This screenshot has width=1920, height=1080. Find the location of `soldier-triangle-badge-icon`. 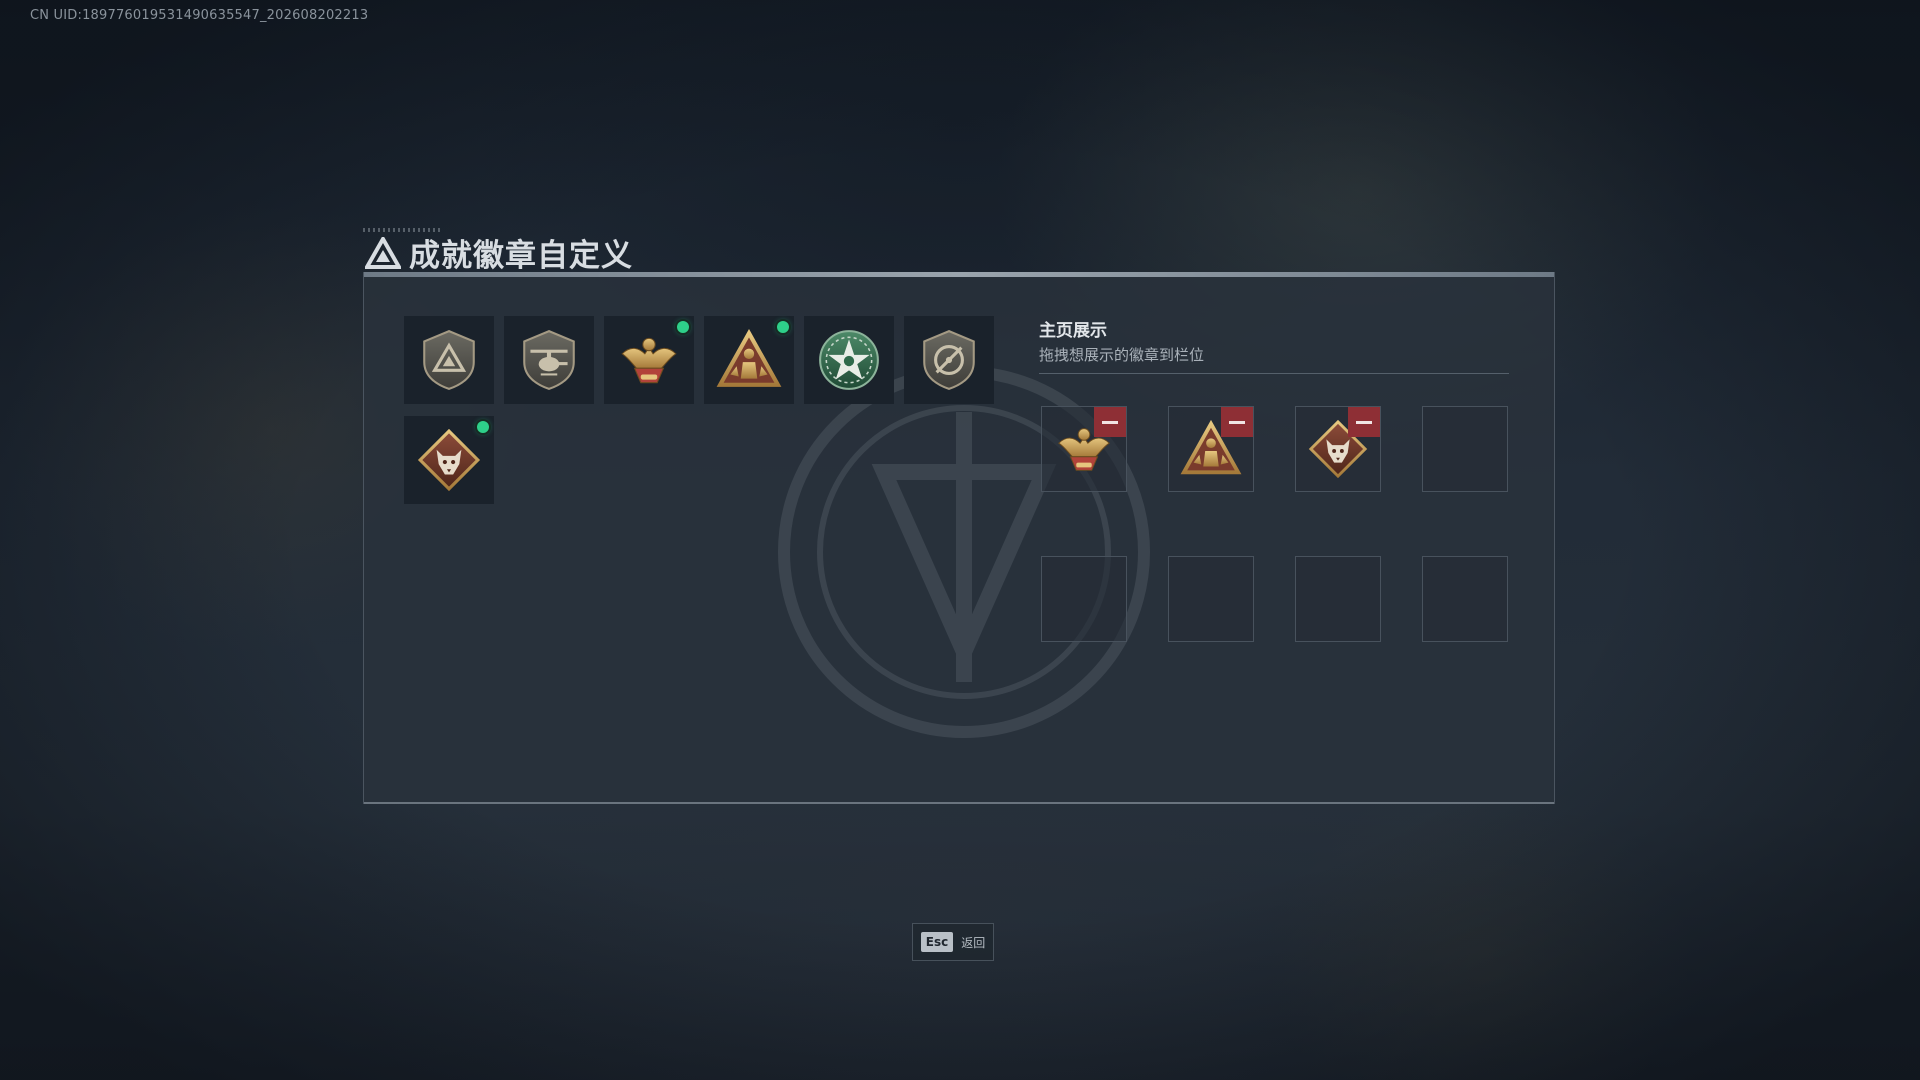

soldier-triangle-badge-icon is located at coordinates (749, 360).